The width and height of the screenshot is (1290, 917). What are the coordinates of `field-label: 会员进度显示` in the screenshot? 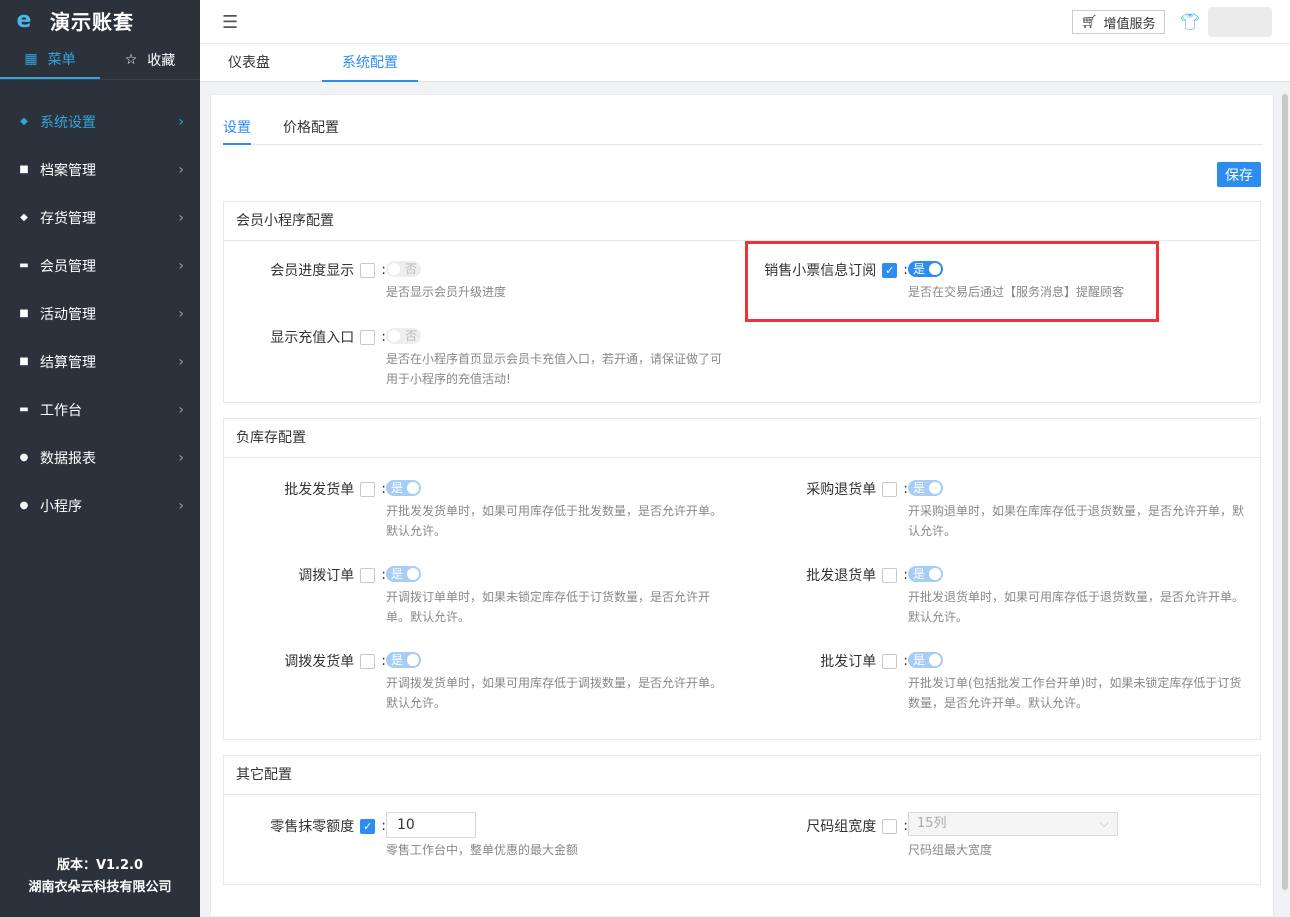 It's located at (312, 271).